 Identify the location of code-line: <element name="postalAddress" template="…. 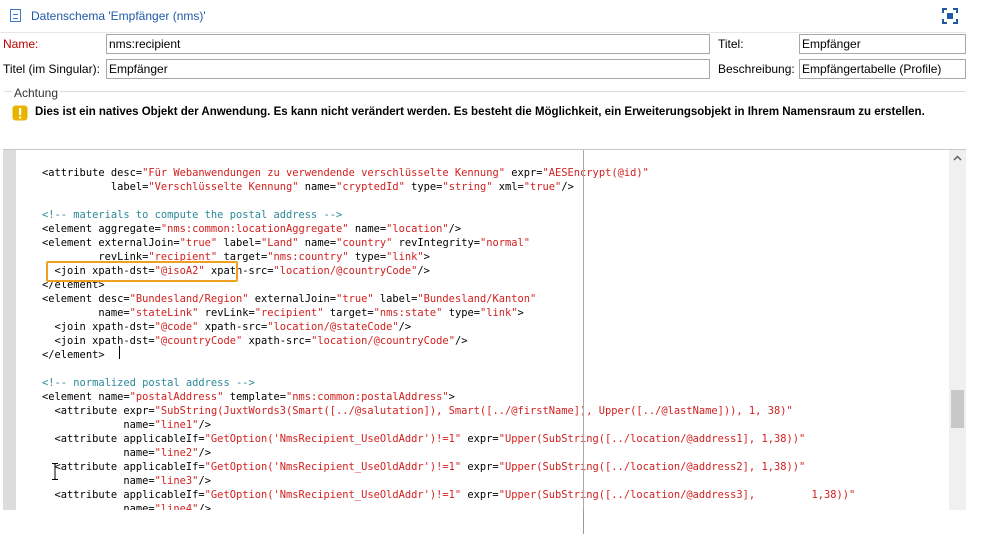
(236, 397).